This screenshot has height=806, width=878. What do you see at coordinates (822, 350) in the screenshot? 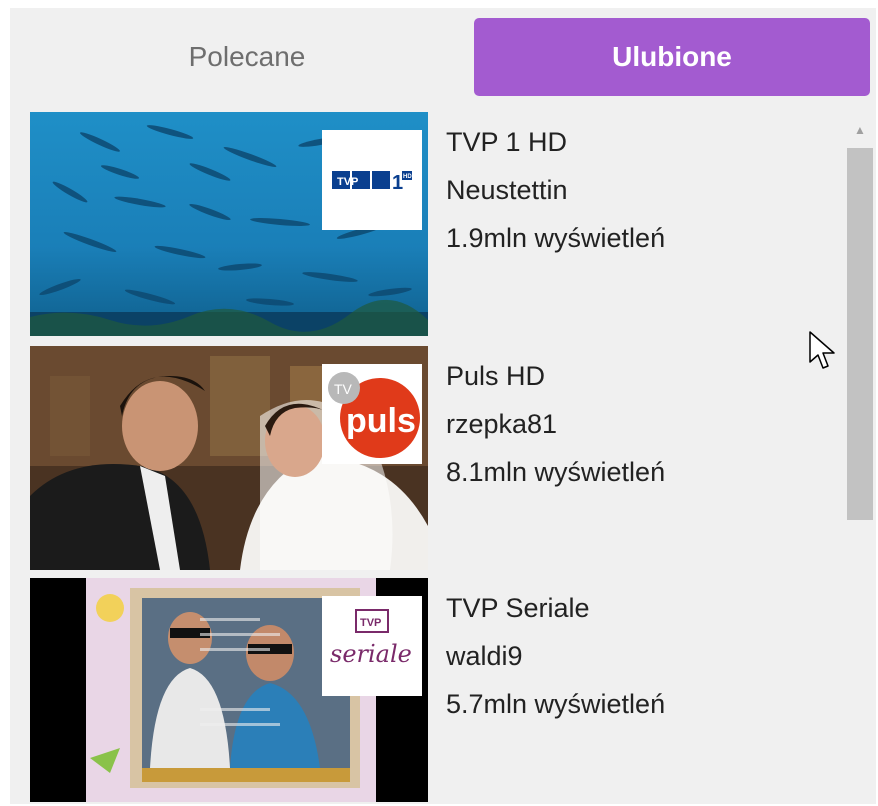
I see `mouse-pointer-icon` at bounding box center [822, 350].